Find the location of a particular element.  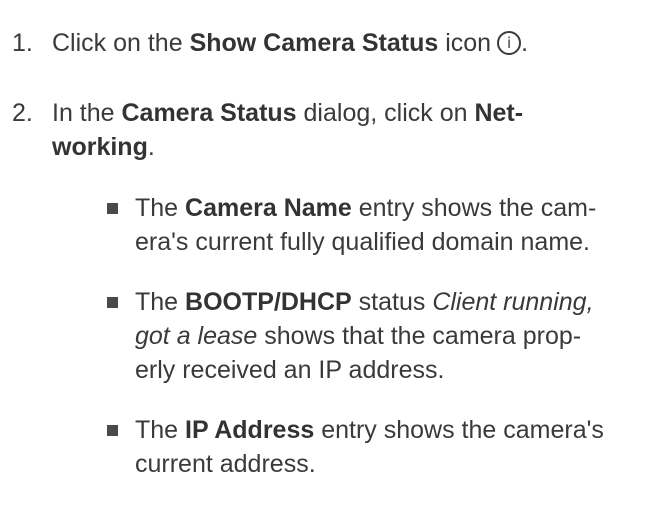

step-1-pre: Click on the is located at coordinates (121, 43).